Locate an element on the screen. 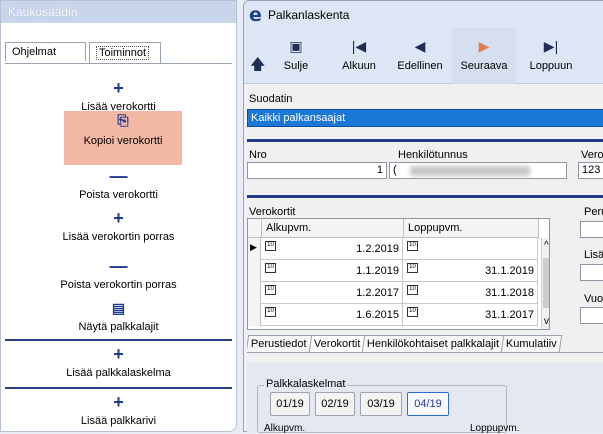 The image size is (603, 434). show-pay-types-label: Näytä palkkalajit is located at coordinates (118, 327).